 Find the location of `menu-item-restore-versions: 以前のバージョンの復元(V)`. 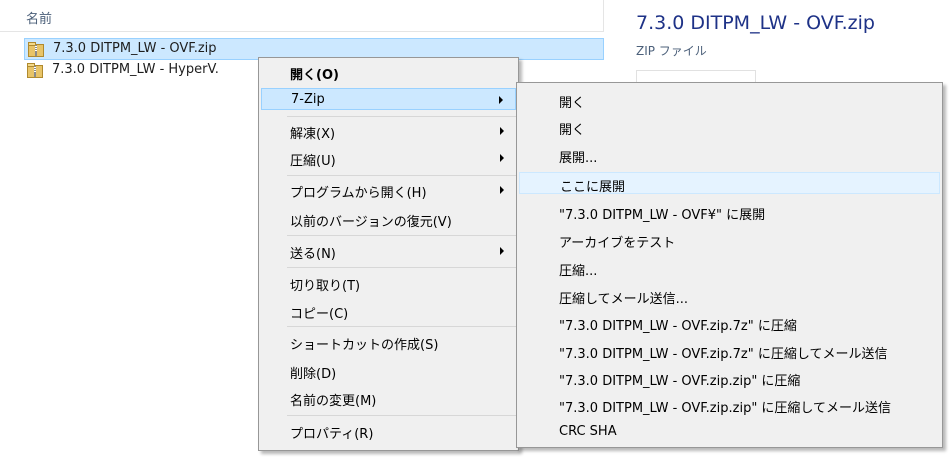

menu-item-restore-versions: 以前のバージョンの復元(V) is located at coordinates (388, 219).